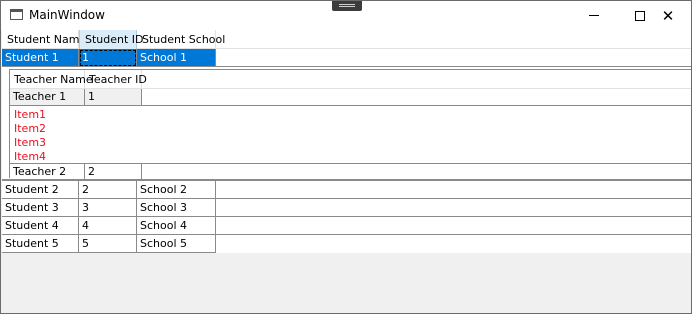 The height and width of the screenshot is (314, 692). I want to click on cell-student-id: 3, so click(108, 208).